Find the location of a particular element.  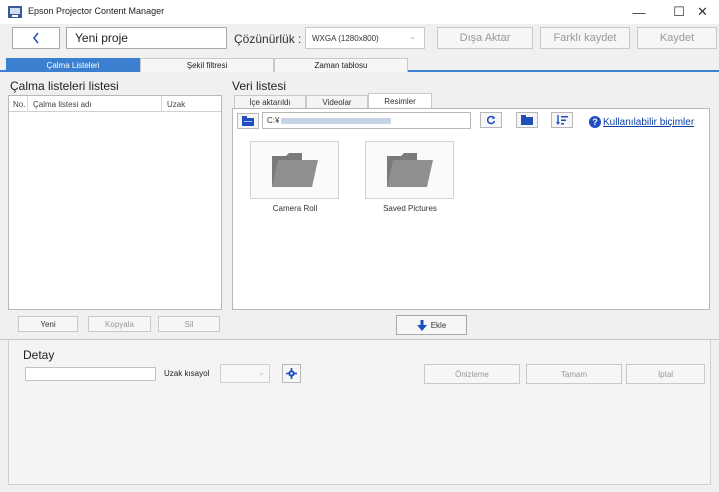

tab-effect-filter: Şekil filtresi is located at coordinates (207, 65).